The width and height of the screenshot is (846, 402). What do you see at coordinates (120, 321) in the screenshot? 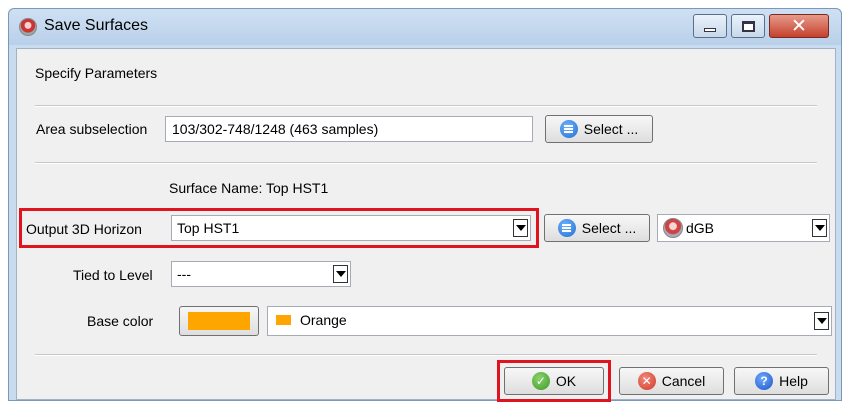
I see `base-color-label: Base color` at bounding box center [120, 321].